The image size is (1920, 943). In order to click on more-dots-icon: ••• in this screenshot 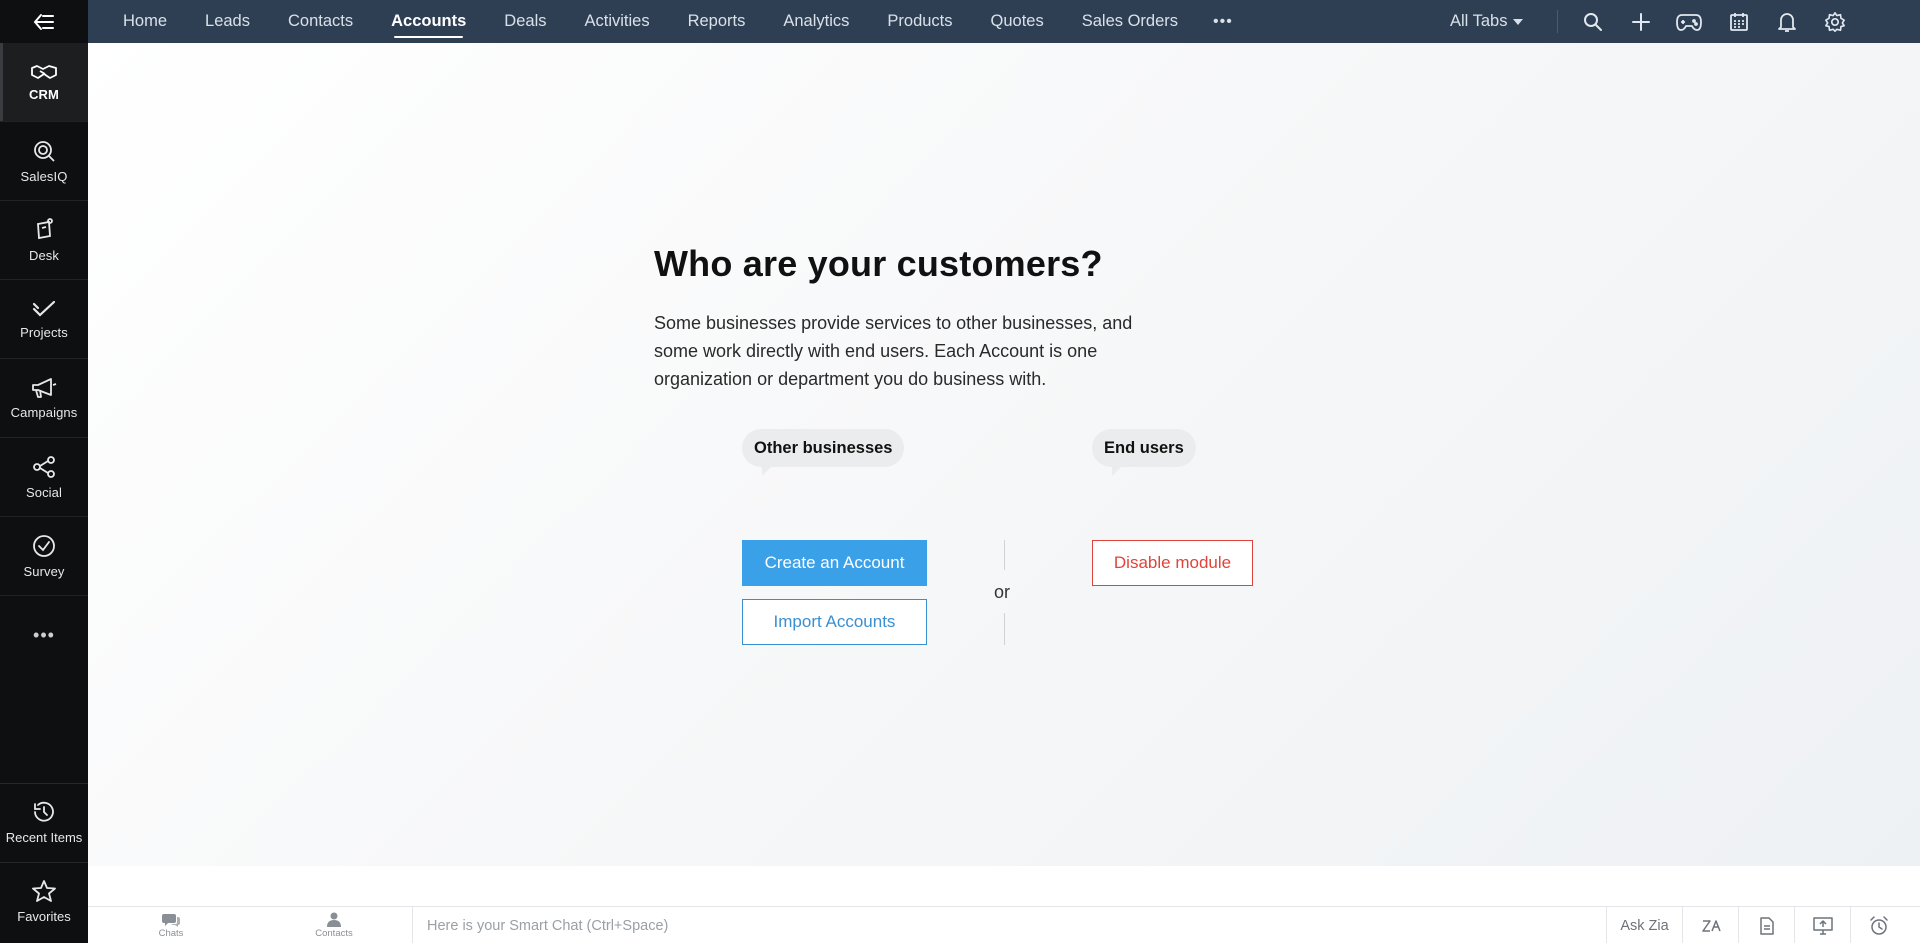, I will do `click(44, 634)`.